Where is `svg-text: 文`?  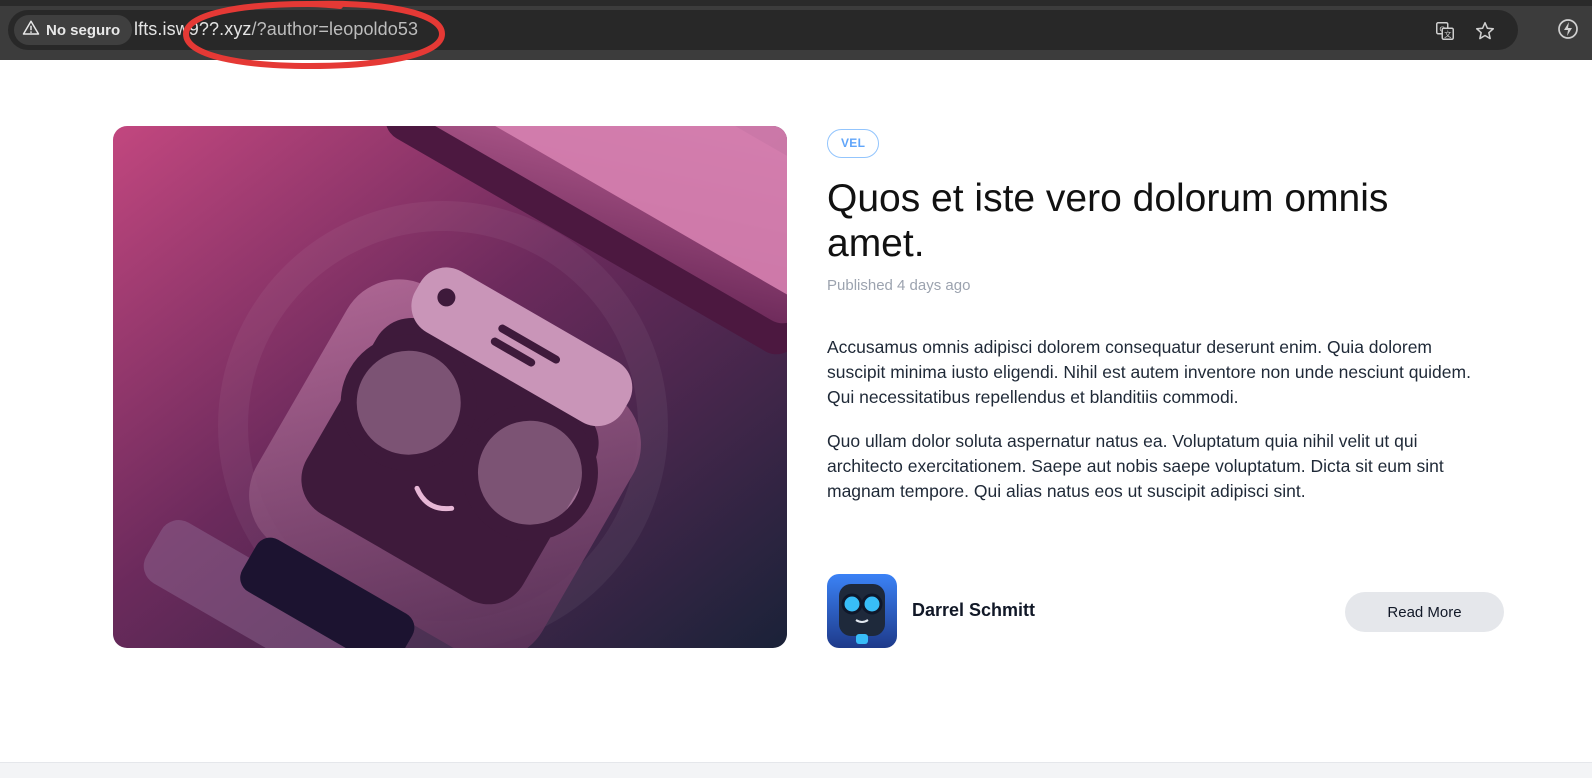 svg-text: 文 is located at coordinates (1448, 34).